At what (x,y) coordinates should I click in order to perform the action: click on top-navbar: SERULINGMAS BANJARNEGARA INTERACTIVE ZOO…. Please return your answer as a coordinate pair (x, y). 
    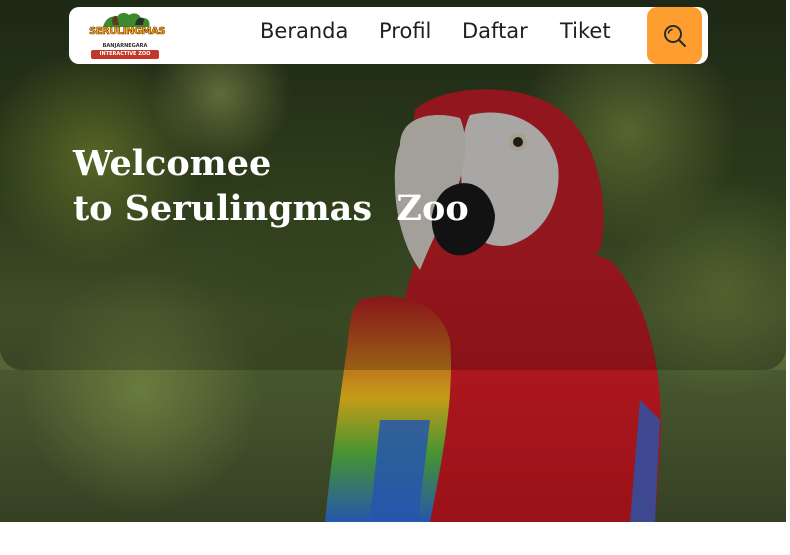
    Looking at the image, I should click on (388, 35).